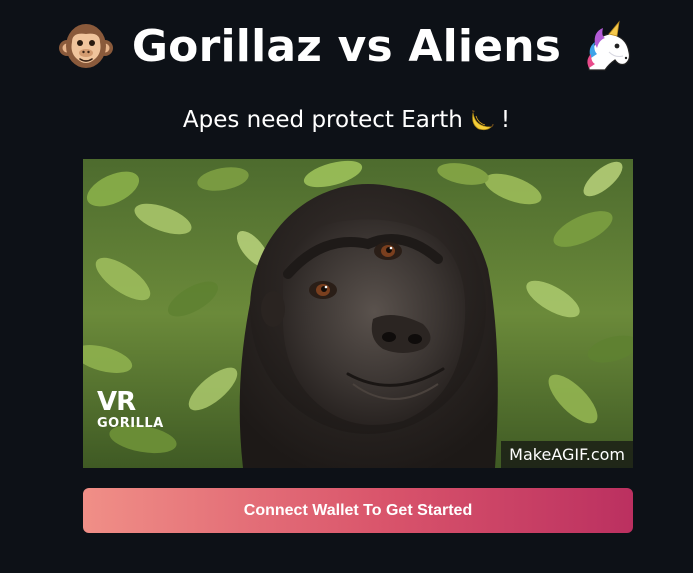 This screenshot has height=573, width=693. I want to click on watermark: MakeAGIF.com, so click(567, 454).